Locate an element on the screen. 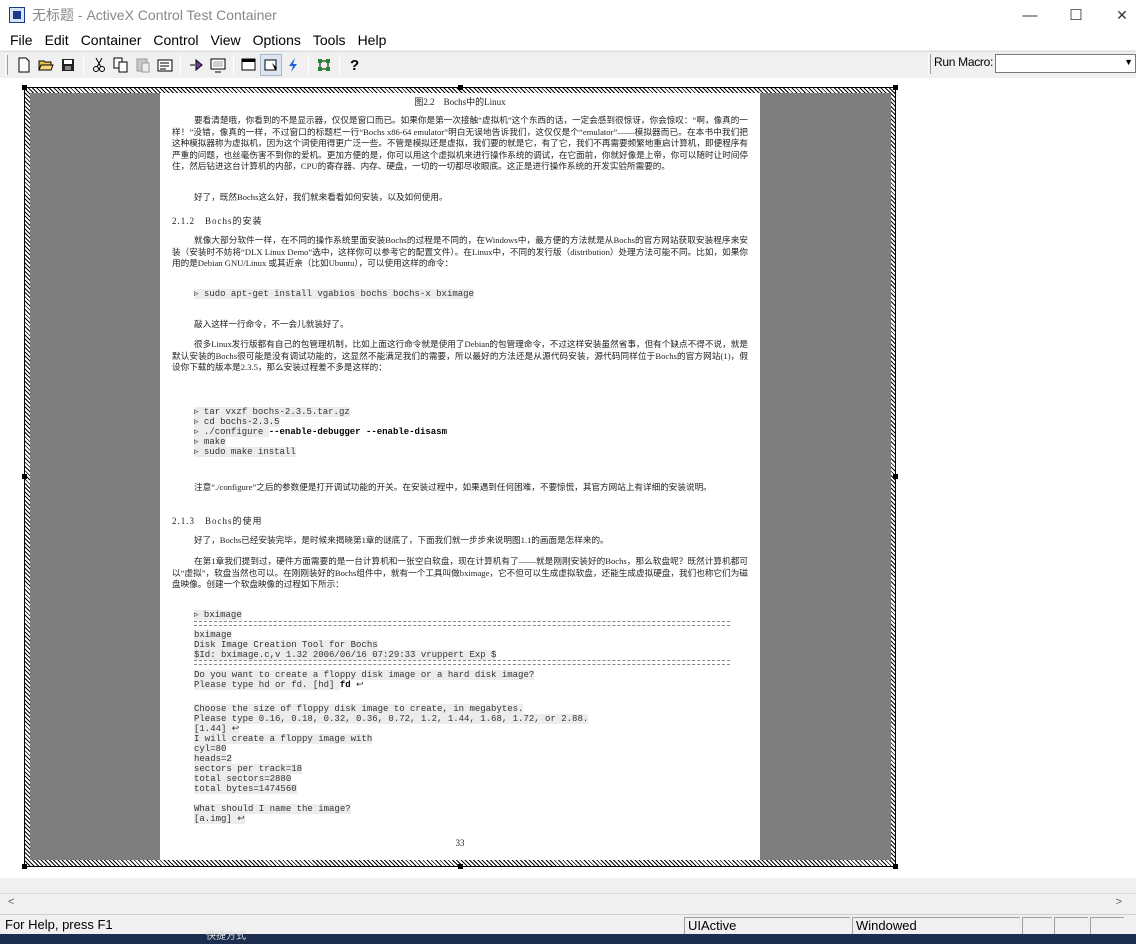 Image resolution: width=1136 pixels, height=944 pixels. paste-icon is located at coordinates (143, 65).